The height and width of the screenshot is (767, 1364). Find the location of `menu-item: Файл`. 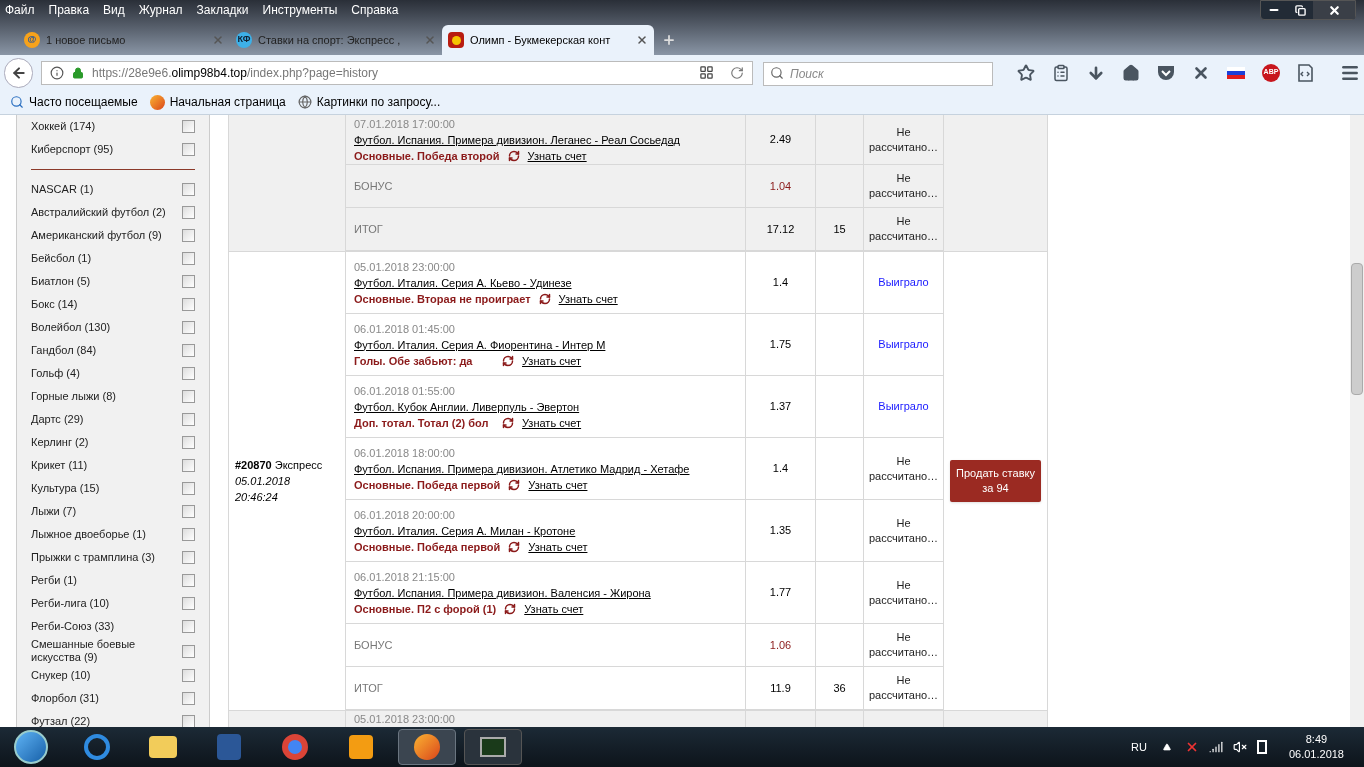

menu-item: Файл is located at coordinates (20, 10).